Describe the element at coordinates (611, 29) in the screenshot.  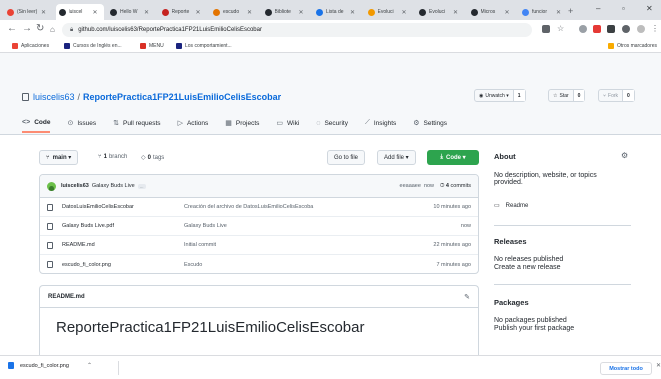
I see `puzzle-icon` at that location.